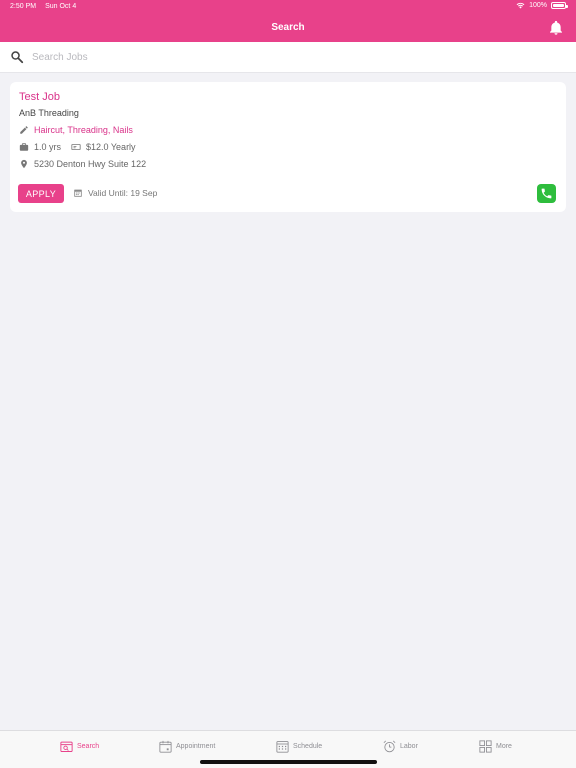  I want to click on status-time: 2:50 PM, so click(23, 6).